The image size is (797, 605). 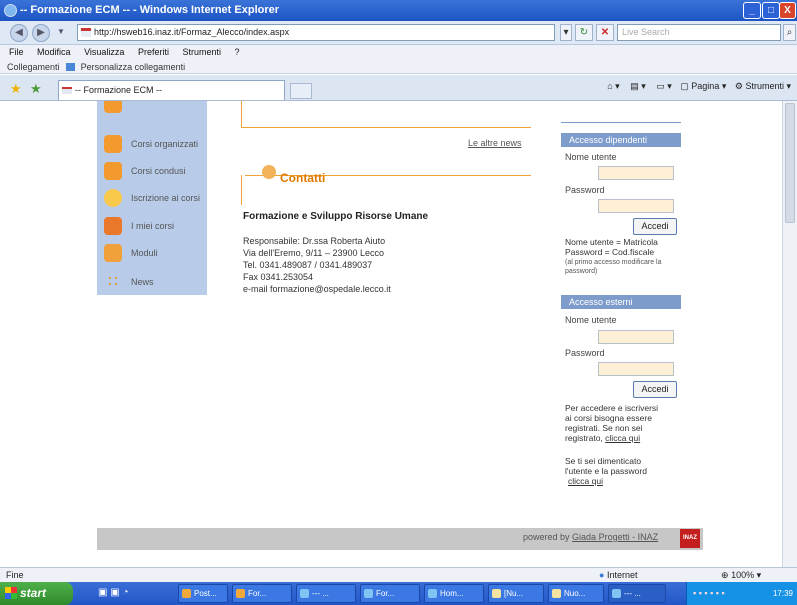 I want to click on home-icon: ⌂ ▾, so click(x=613, y=86).